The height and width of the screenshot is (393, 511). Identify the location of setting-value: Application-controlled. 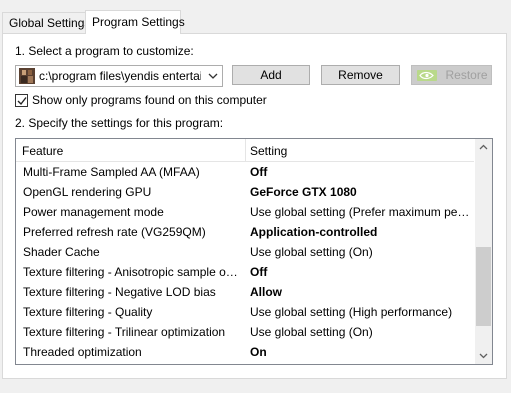
(360, 232).